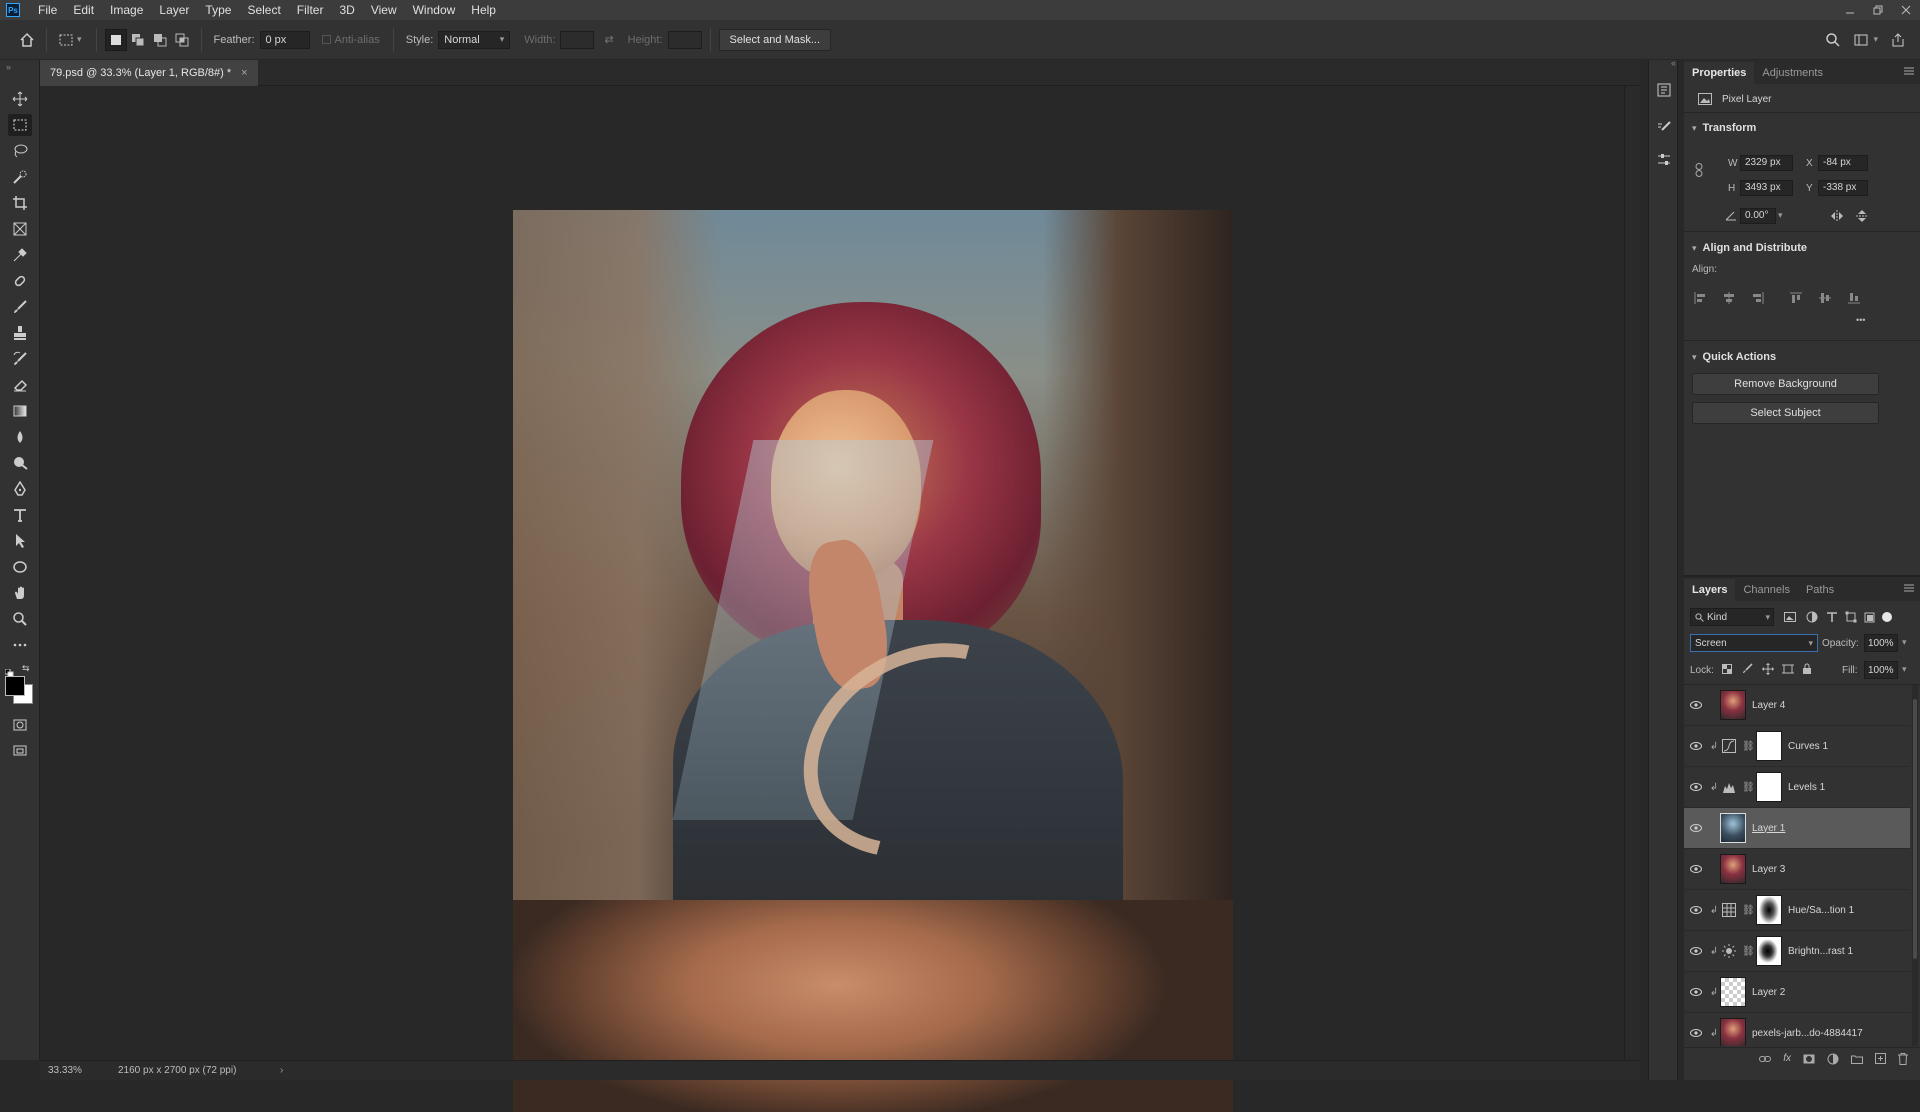 The height and width of the screenshot is (1112, 1920). I want to click on align-bottom-icon, so click(1854, 298).